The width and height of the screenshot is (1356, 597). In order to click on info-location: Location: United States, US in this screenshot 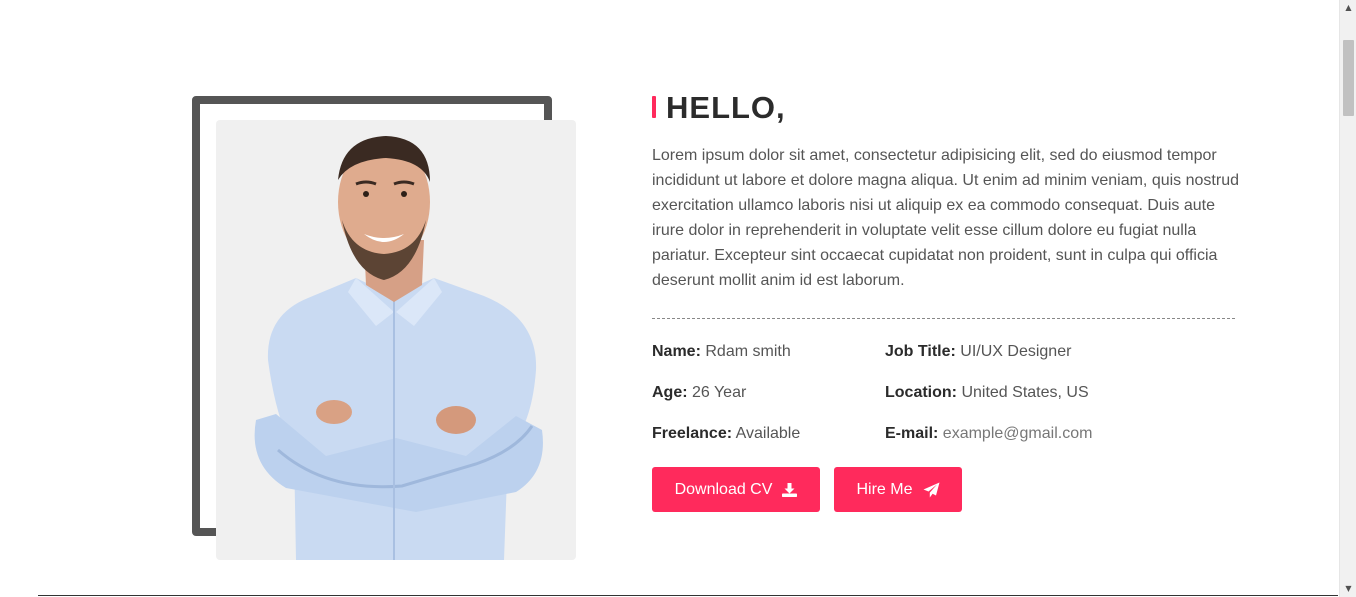, I will do `click(987, 393)`.